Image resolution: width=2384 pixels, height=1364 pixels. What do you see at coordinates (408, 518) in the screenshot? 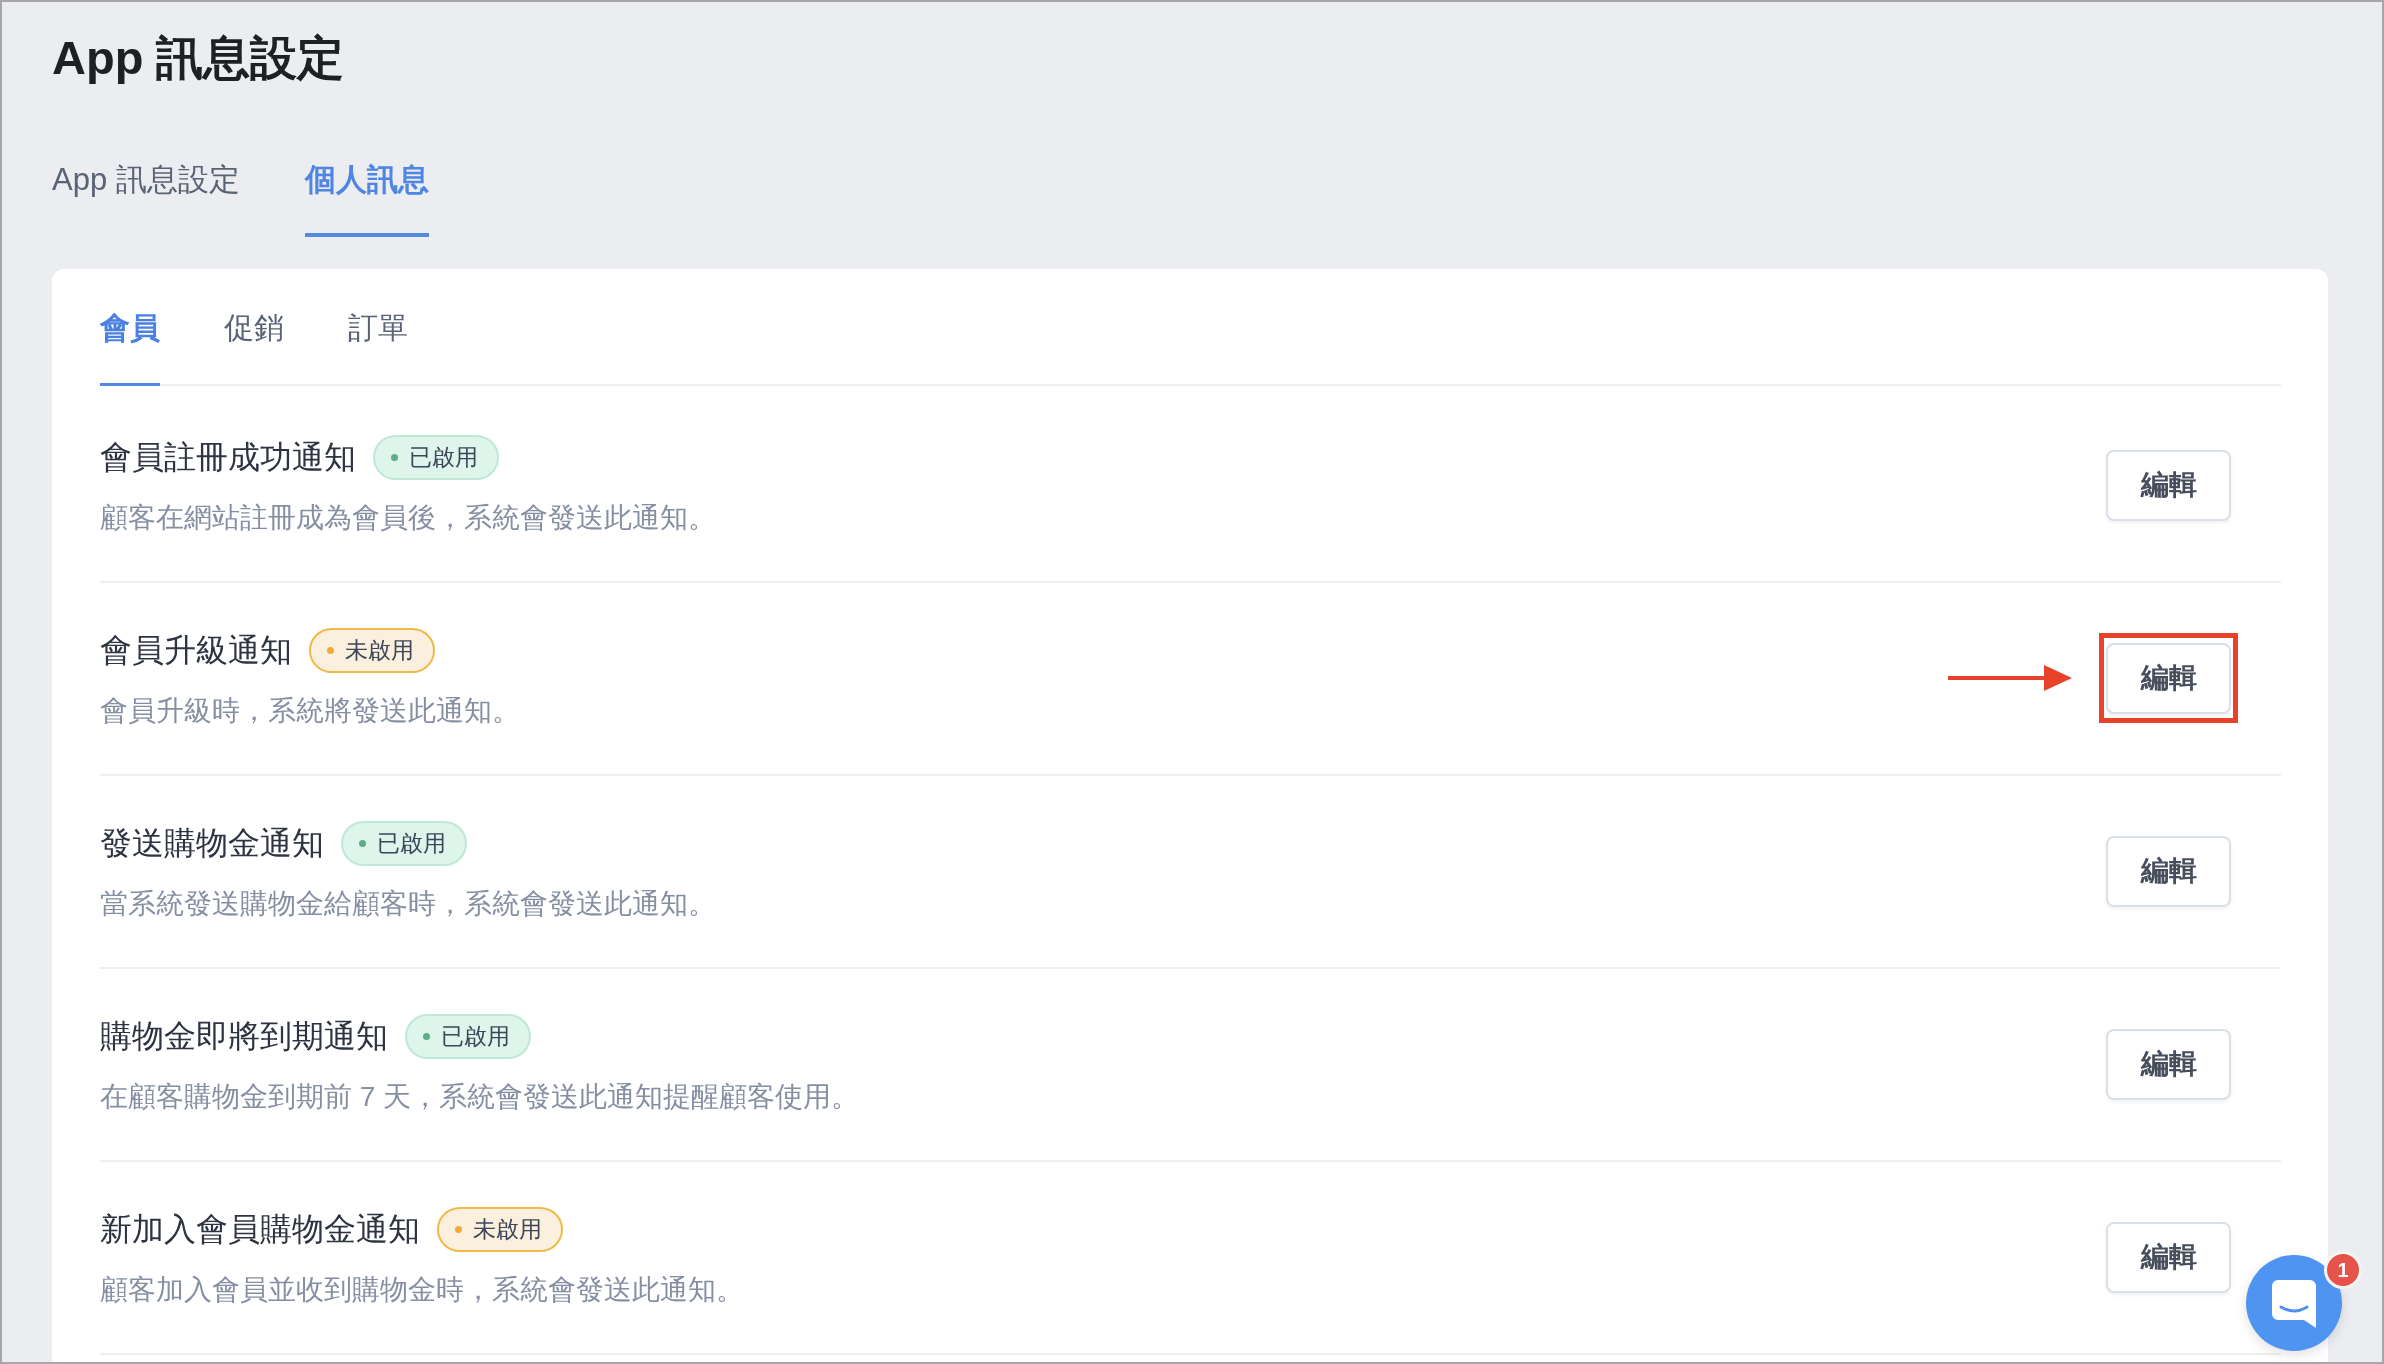
I see `notification-description: 顧客在網站註冊成為會員後，系統會發送此通知。` at bounding box center [408, 518].